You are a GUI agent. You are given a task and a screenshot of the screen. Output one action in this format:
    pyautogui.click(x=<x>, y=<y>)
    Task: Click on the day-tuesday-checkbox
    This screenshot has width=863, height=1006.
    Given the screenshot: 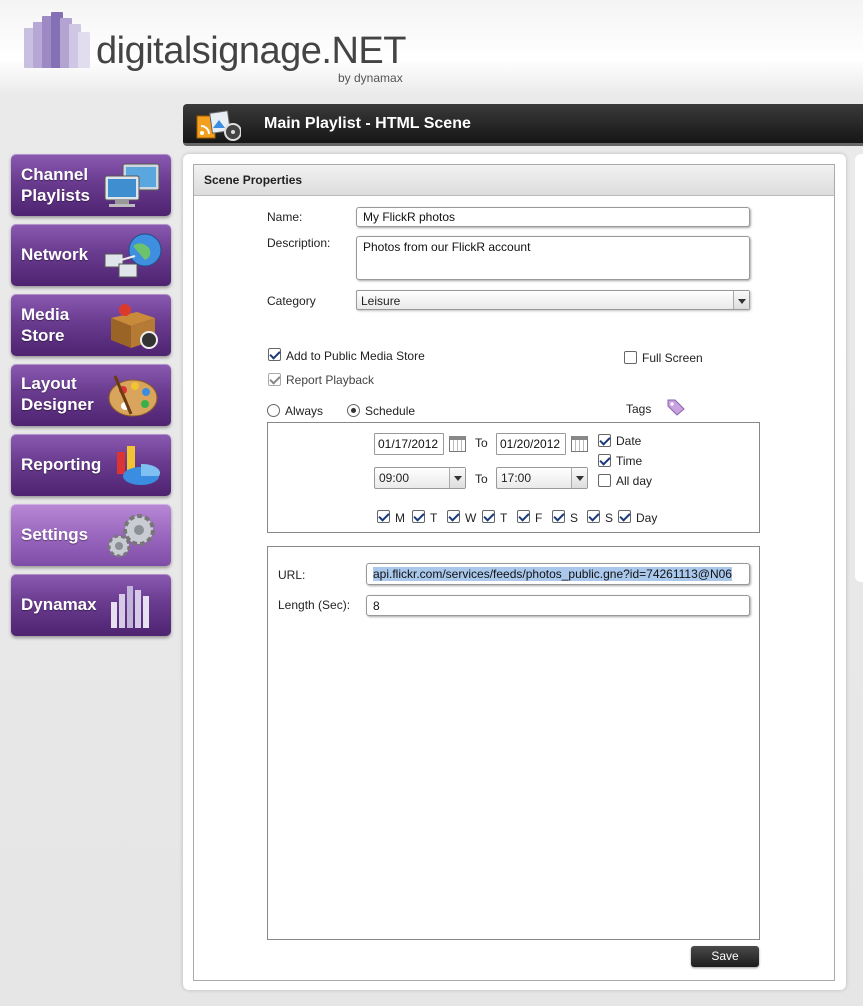 What is the action you would take?
    pyautogui.click(x=418, y=516)
    